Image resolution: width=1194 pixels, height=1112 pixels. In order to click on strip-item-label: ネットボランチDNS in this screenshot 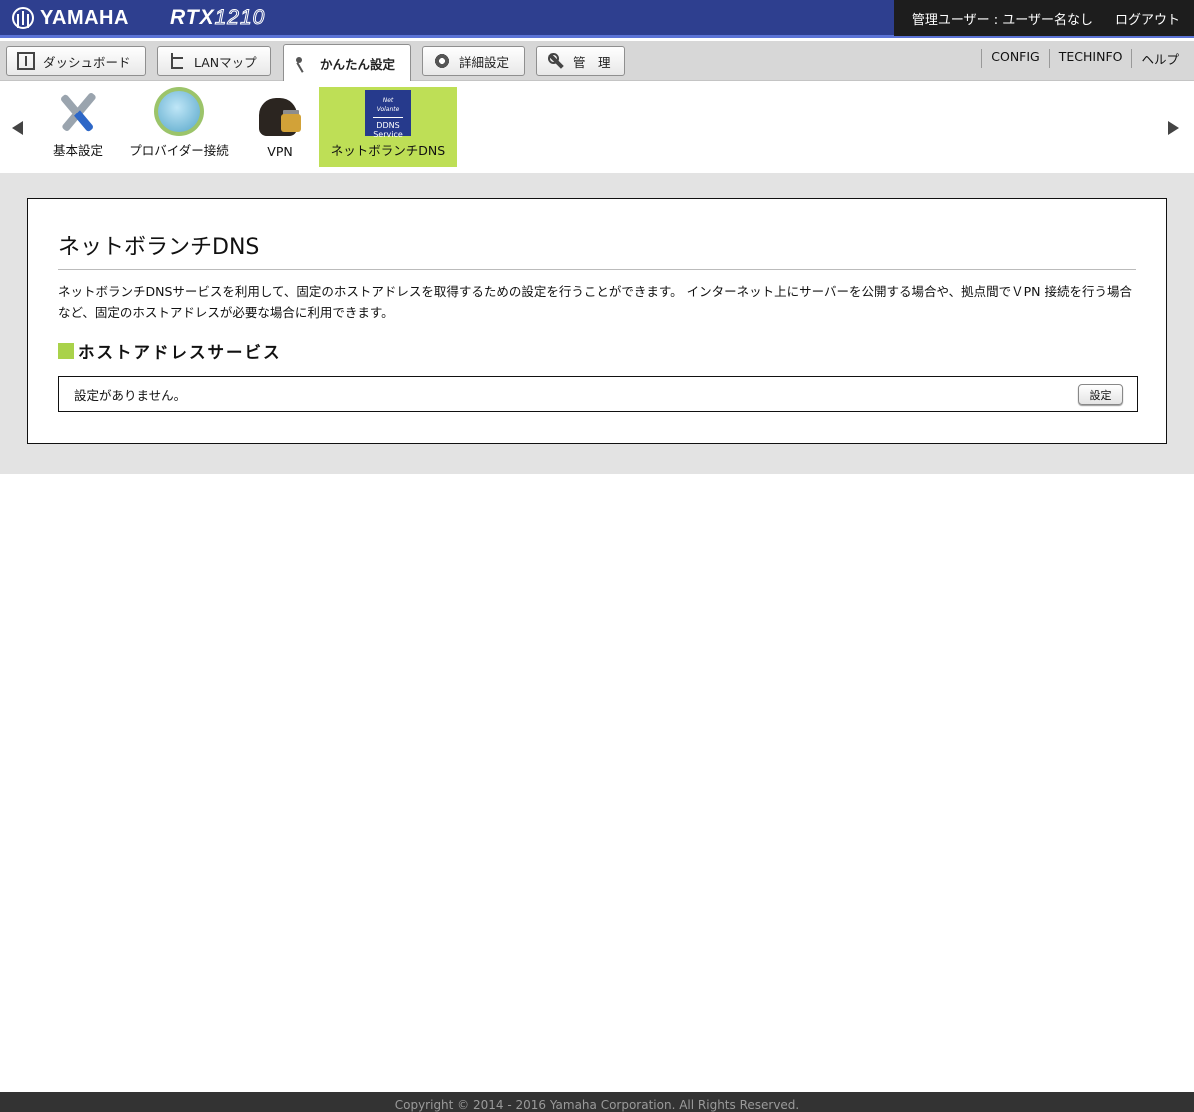, I will do `click(388, 150)`.